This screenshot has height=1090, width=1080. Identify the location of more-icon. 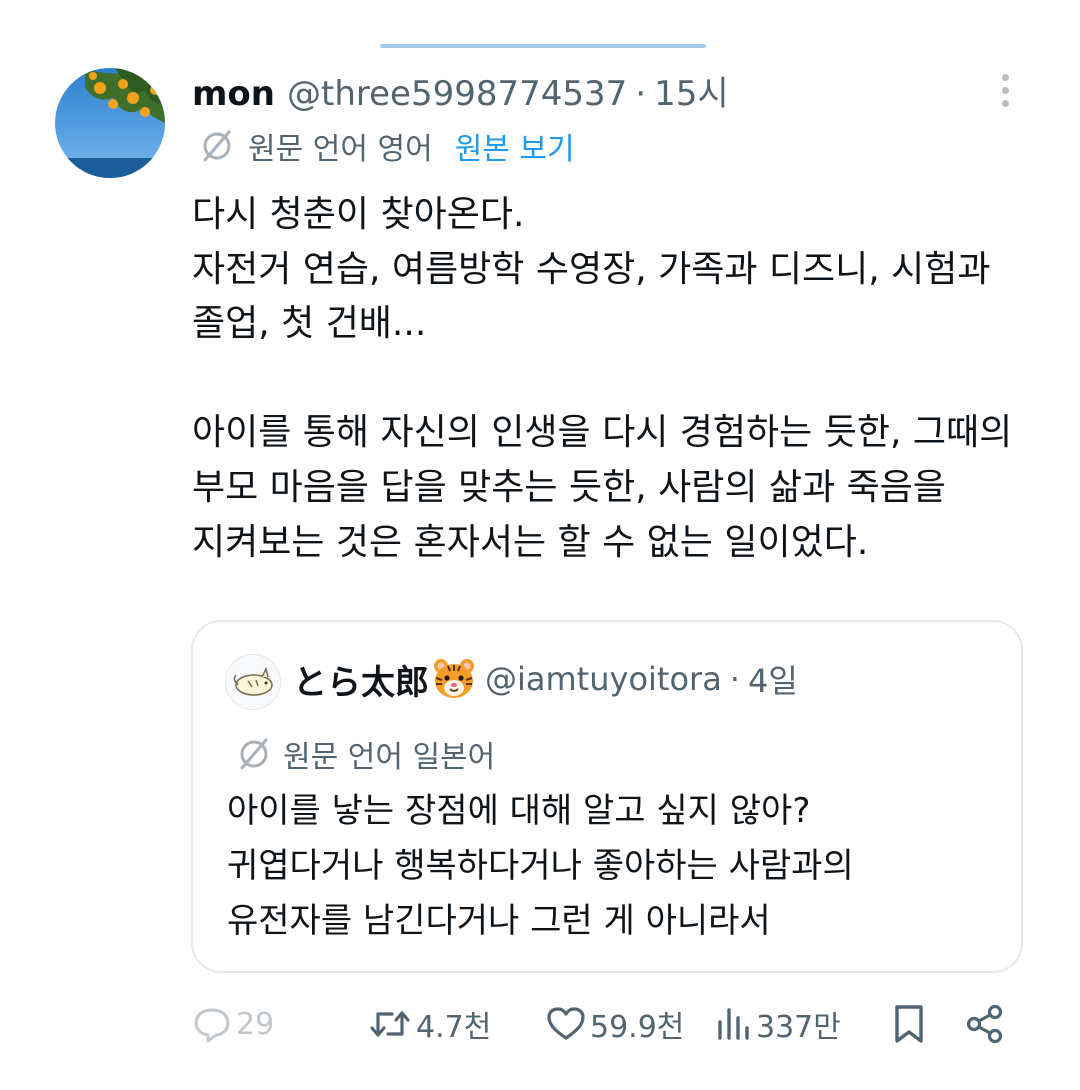
(1005, 90).